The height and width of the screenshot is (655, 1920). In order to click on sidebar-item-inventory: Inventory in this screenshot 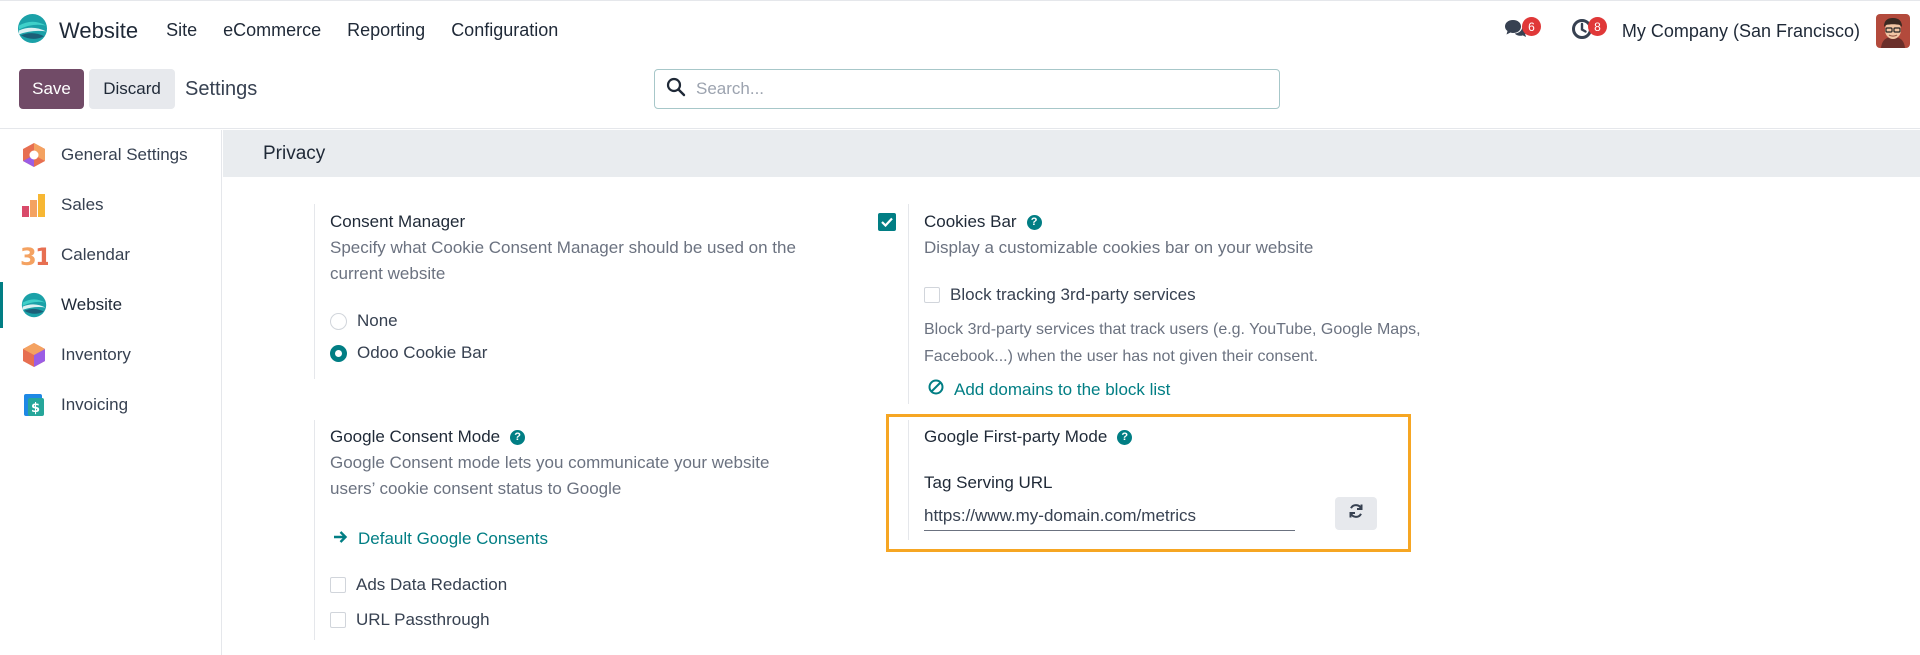, I will do `click(110, 355)`.